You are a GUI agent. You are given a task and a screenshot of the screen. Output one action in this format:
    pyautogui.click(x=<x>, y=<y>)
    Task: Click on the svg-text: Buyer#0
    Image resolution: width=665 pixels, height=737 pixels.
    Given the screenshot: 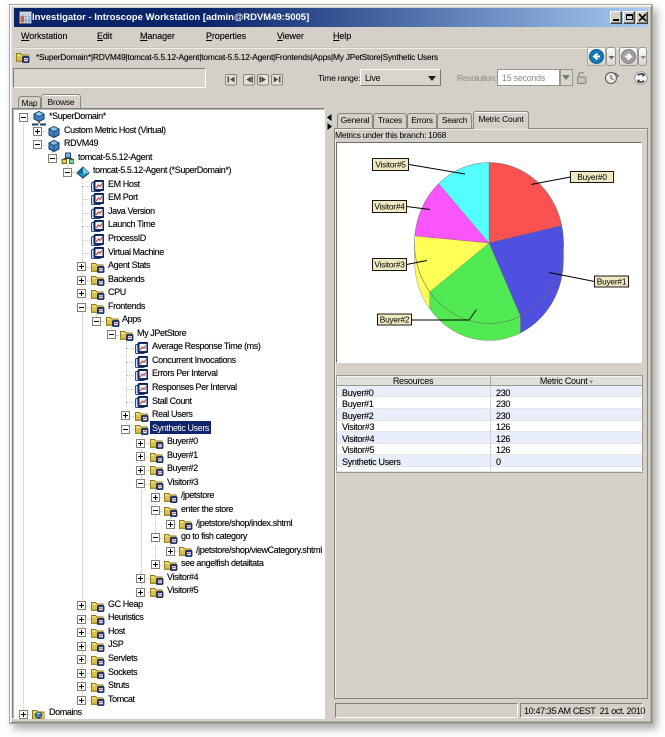 What is the action you would take?
    pyautogui.click(x=592, y=177)
    